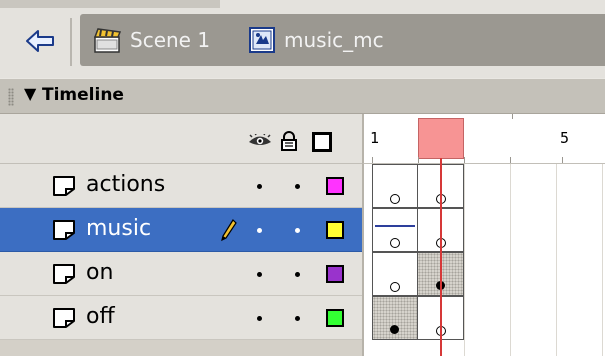 The height and width of the screenshot is (356, 605). I want to click on triangle-down-icon: ▼, so click(30, 93).